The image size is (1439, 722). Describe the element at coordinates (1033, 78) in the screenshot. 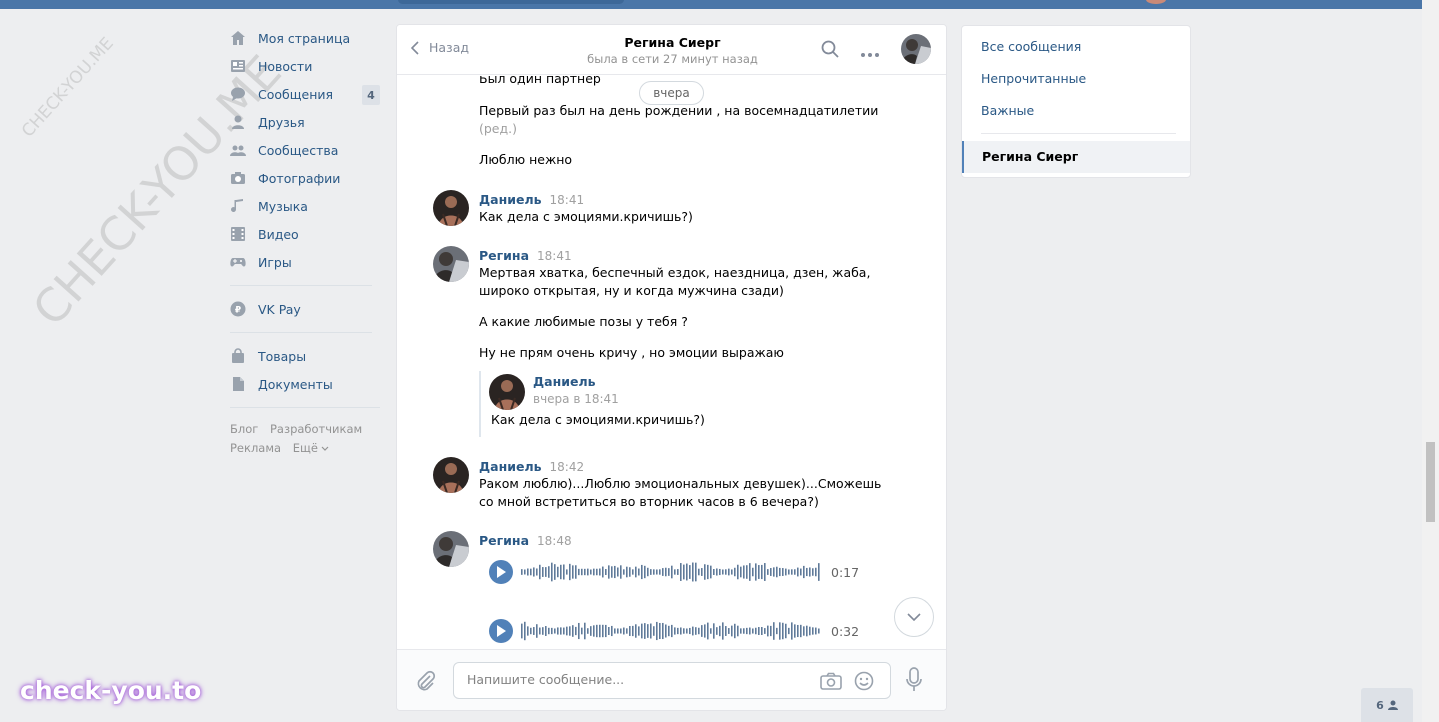

I see `filter-unread: Непрочитанные` at that location.